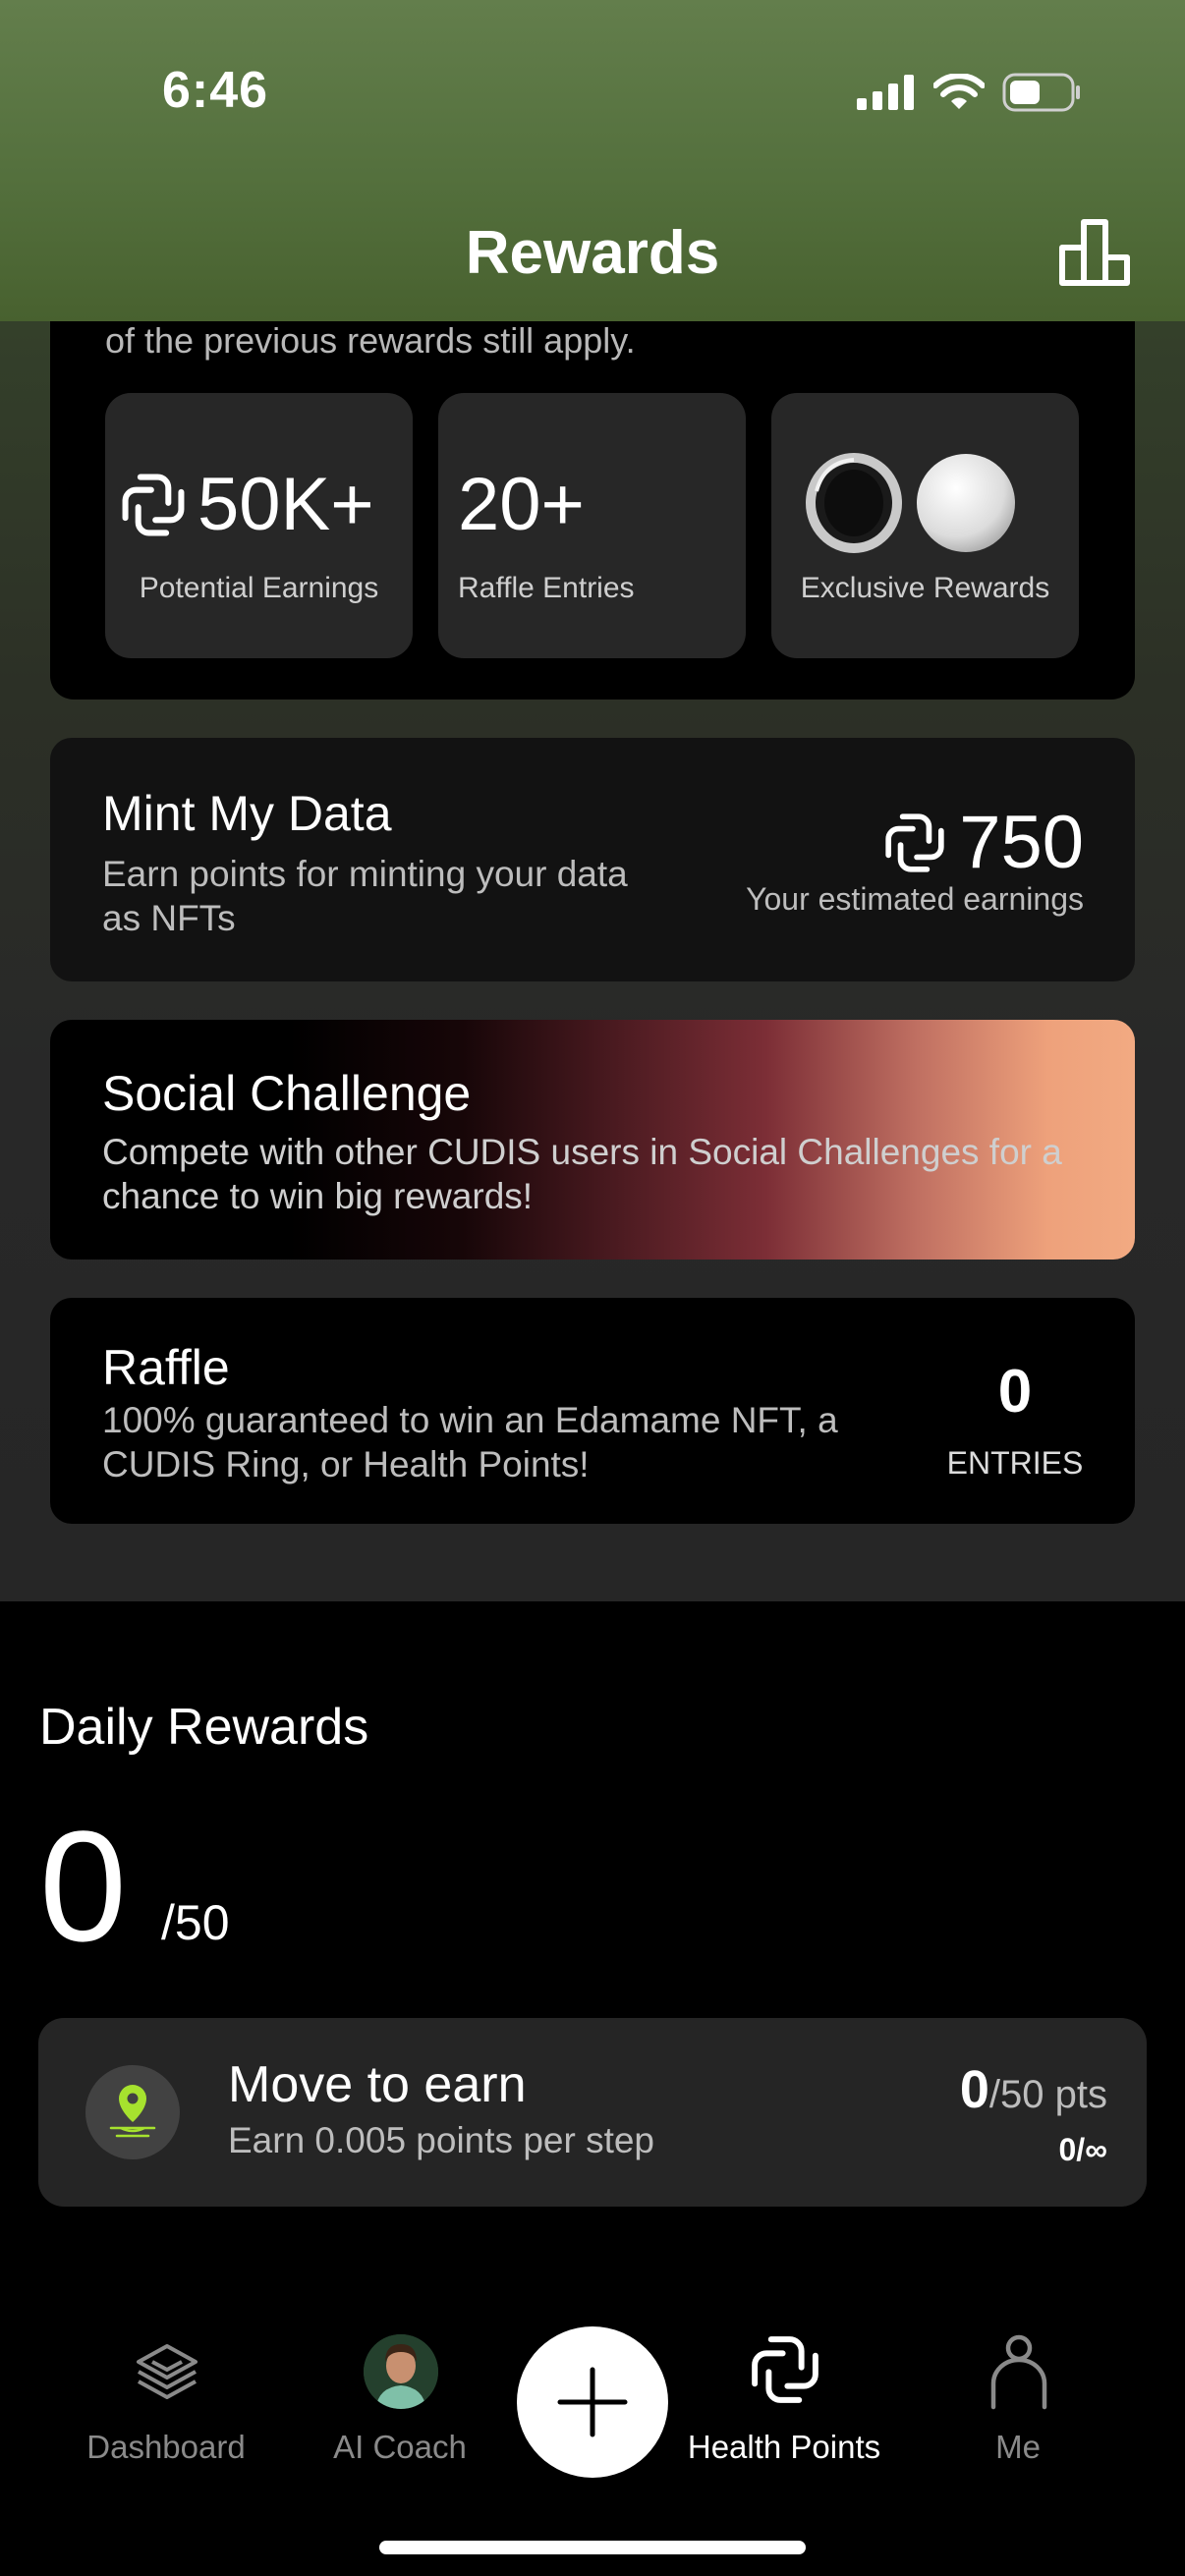 This screenshot has width=1185, height=2576. Describe the element at coordinates (286, 504) in the screenshot. I see `stat-value-potential-earnings: 50K+` at that location.